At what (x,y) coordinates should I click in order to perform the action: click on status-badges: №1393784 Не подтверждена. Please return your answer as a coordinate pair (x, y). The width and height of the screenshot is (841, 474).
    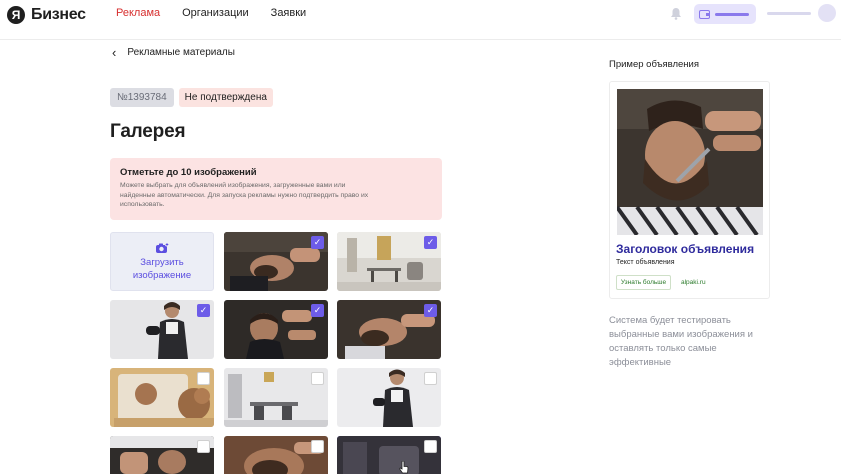
    Looking at the image, I should click on (191, 97).